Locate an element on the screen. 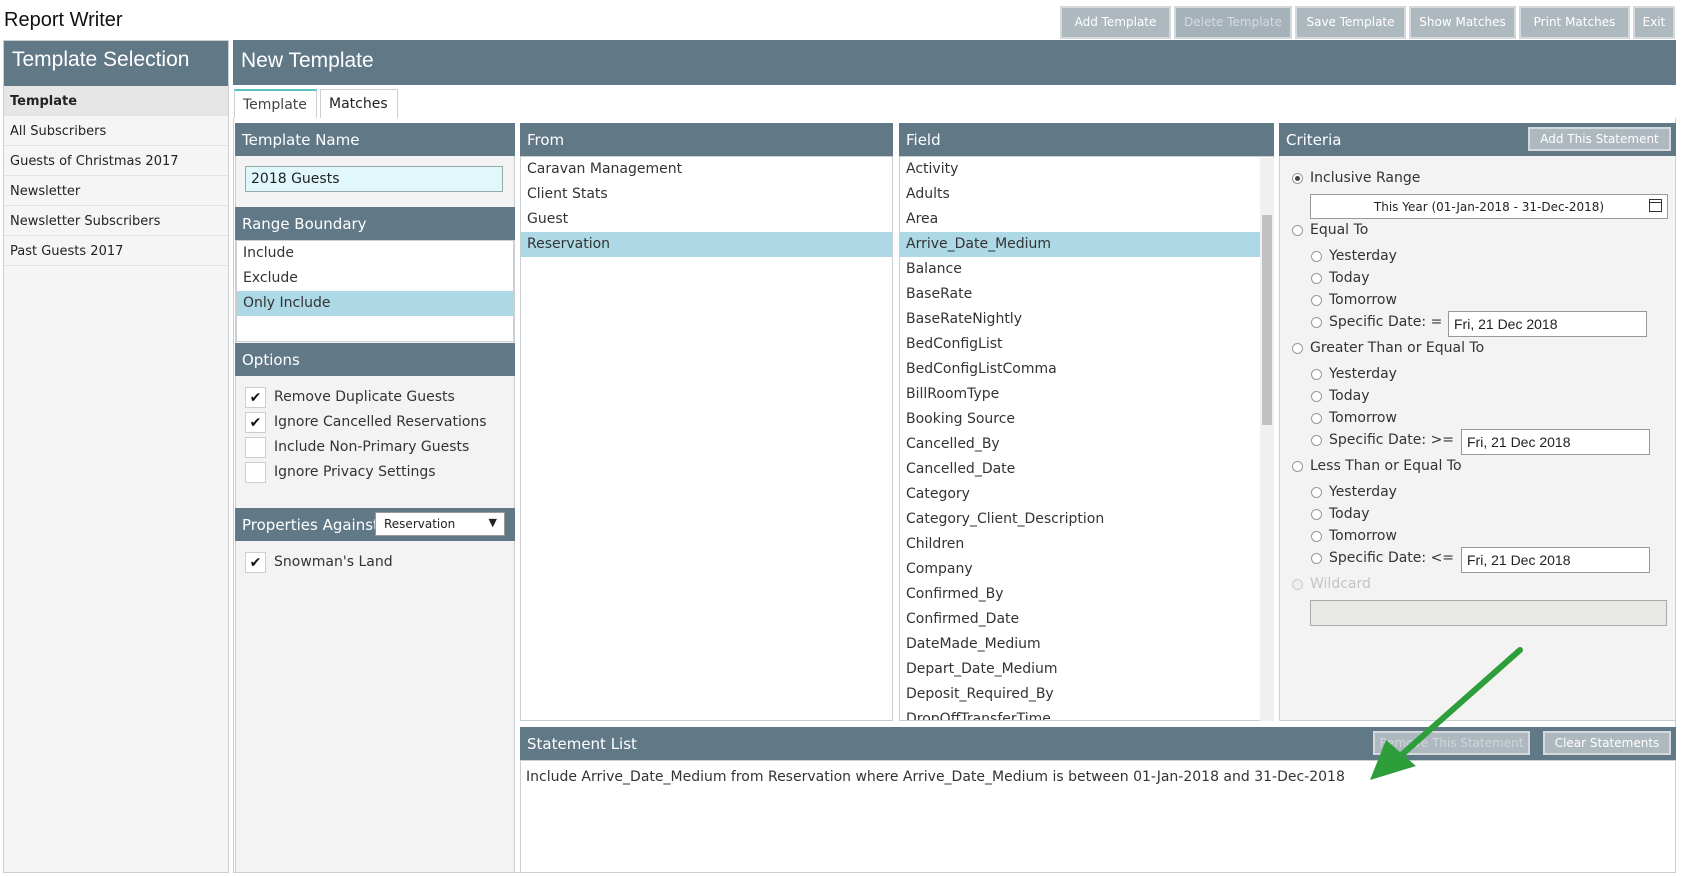 The width and height of the screenshot is (1683, 876). wildcard-input is located at coordinates (1488, 613).